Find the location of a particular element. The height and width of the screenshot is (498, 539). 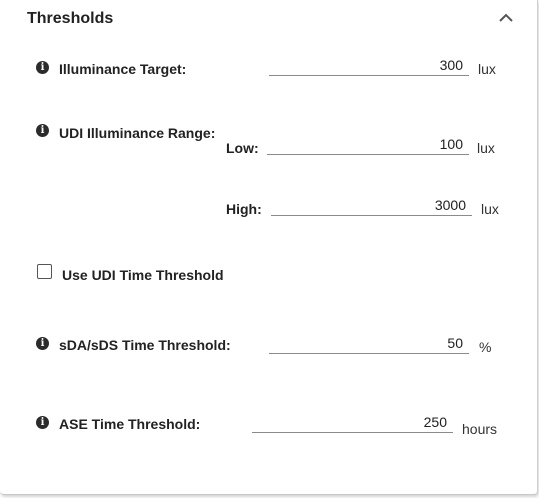

udi-high-label: High: is located at coordinates (244, 209).